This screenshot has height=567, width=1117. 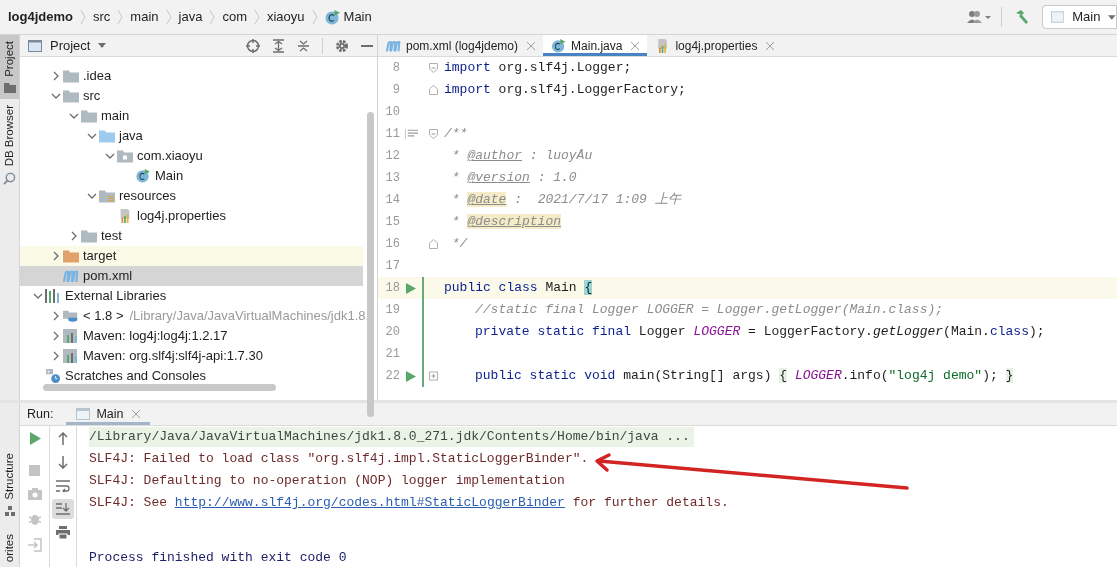 I want to click on tree-item: Main, so click(x=191, y=176).